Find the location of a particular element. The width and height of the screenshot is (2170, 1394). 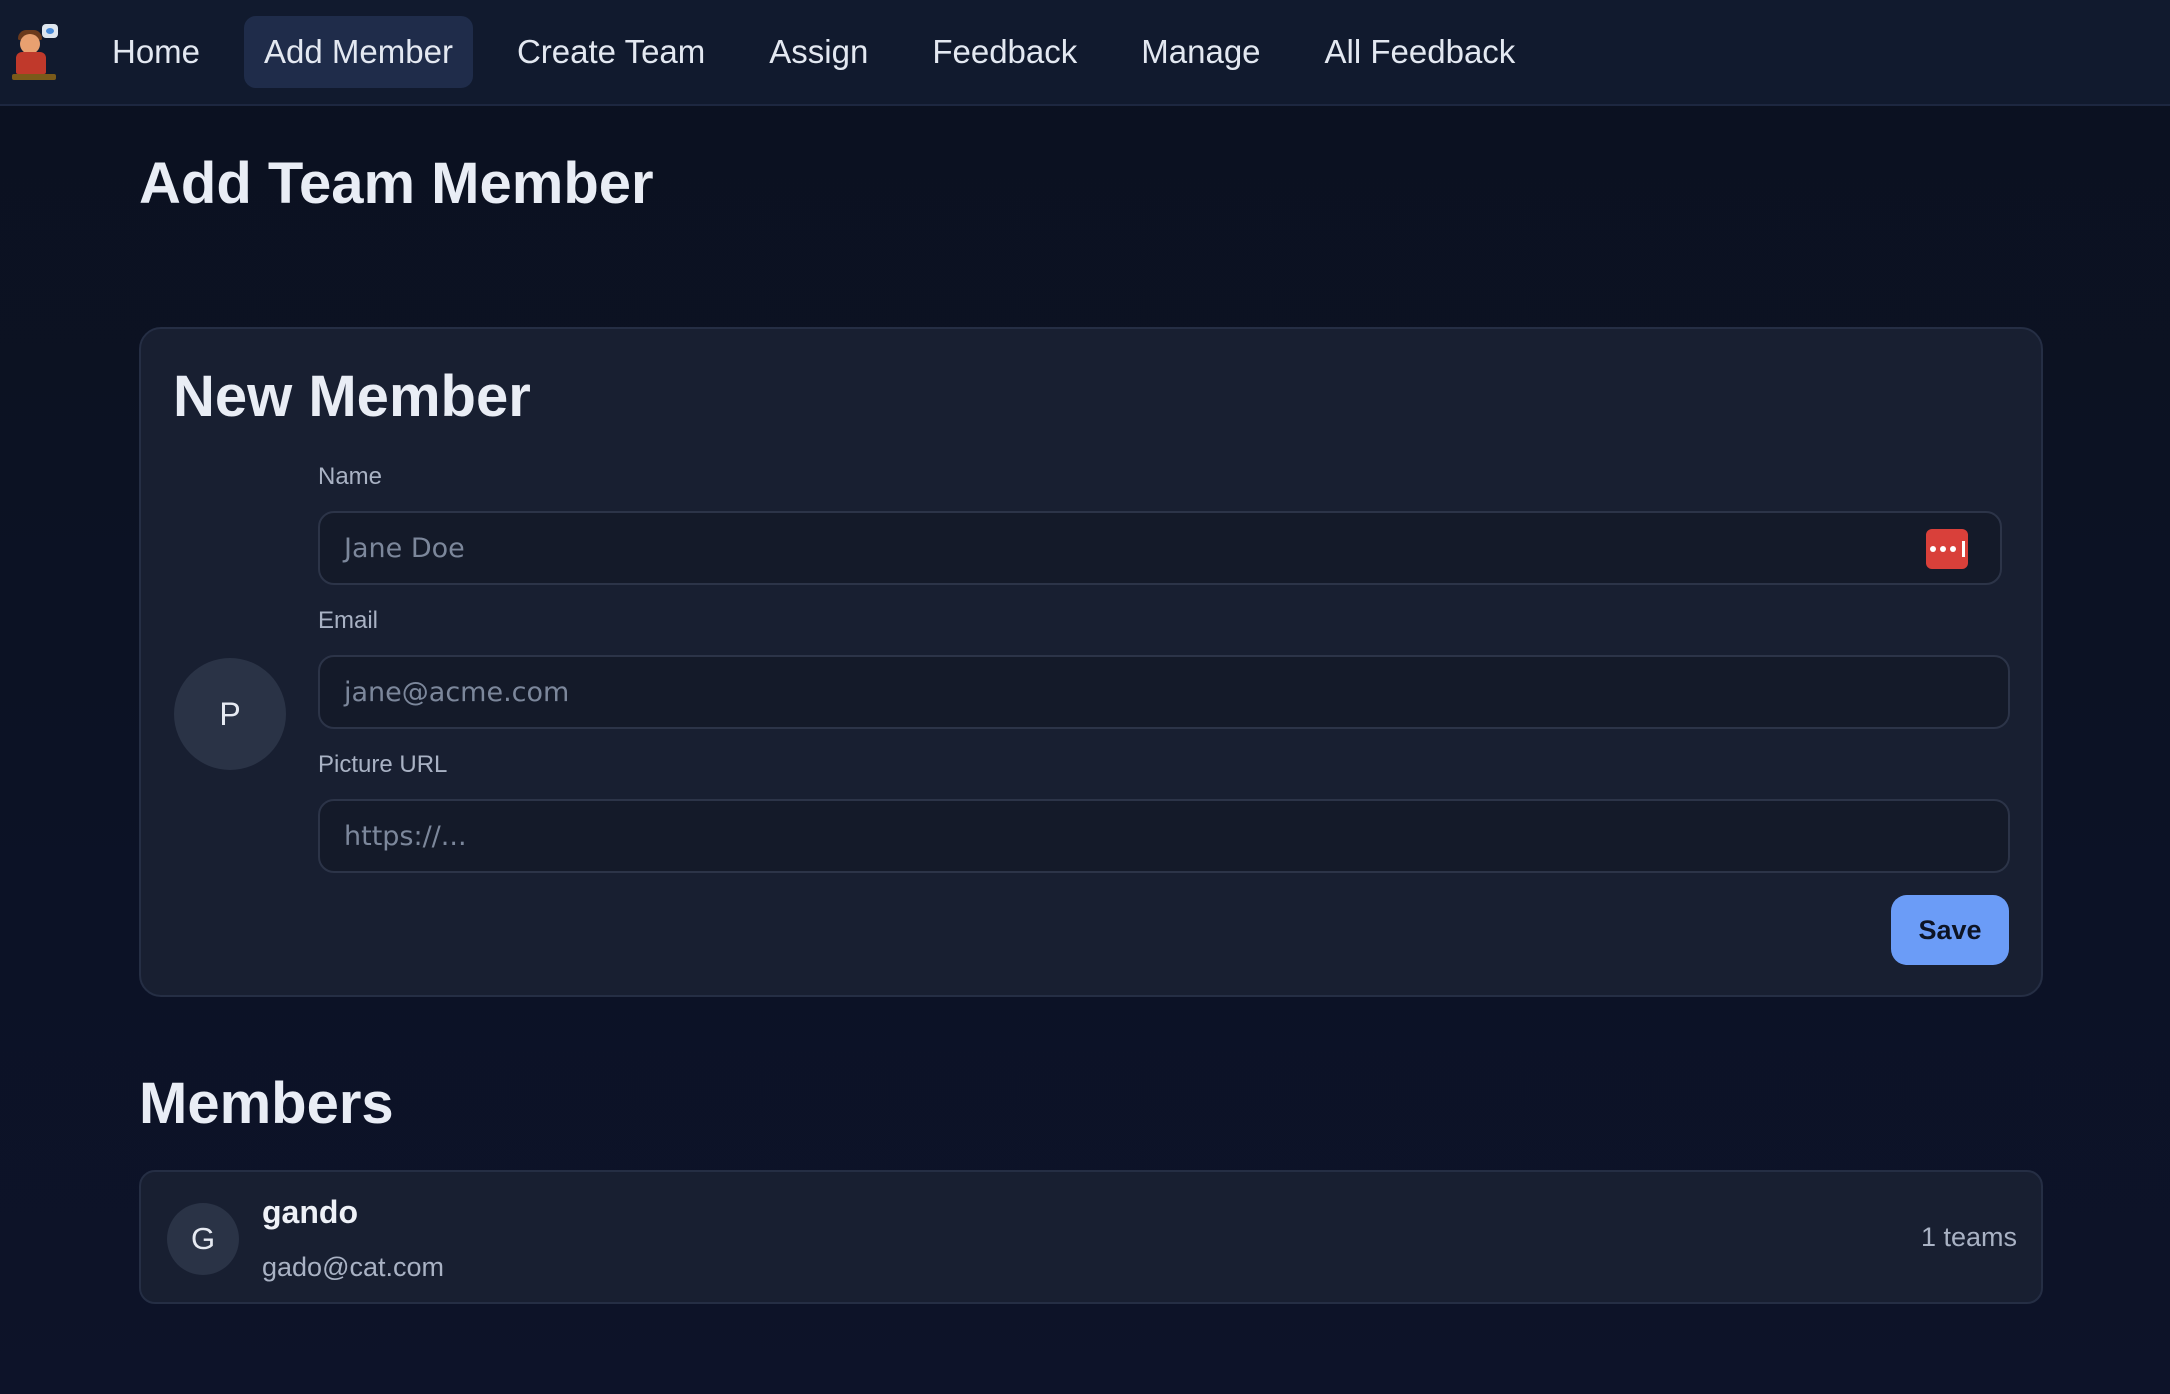

name-label: Name is located at coordinates (350, 476).